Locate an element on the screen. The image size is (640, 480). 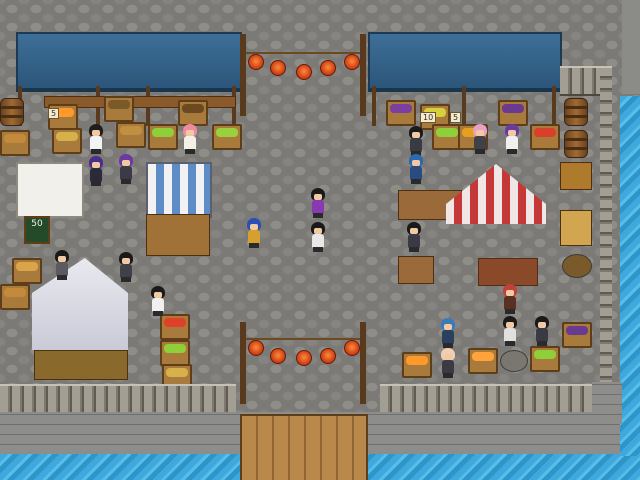
price-tag: 10 is located at coordinates (428, 117).